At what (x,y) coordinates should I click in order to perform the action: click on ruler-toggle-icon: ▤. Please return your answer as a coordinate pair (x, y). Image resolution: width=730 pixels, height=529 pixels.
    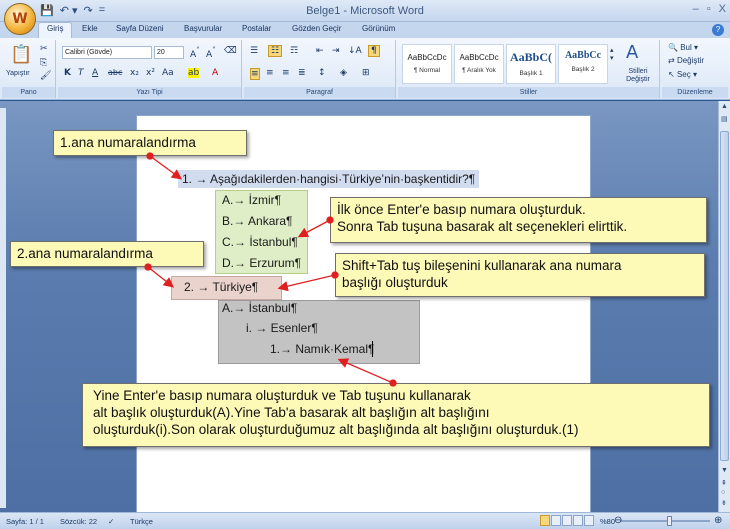
    Looking at the image, I should click on (724, 119).